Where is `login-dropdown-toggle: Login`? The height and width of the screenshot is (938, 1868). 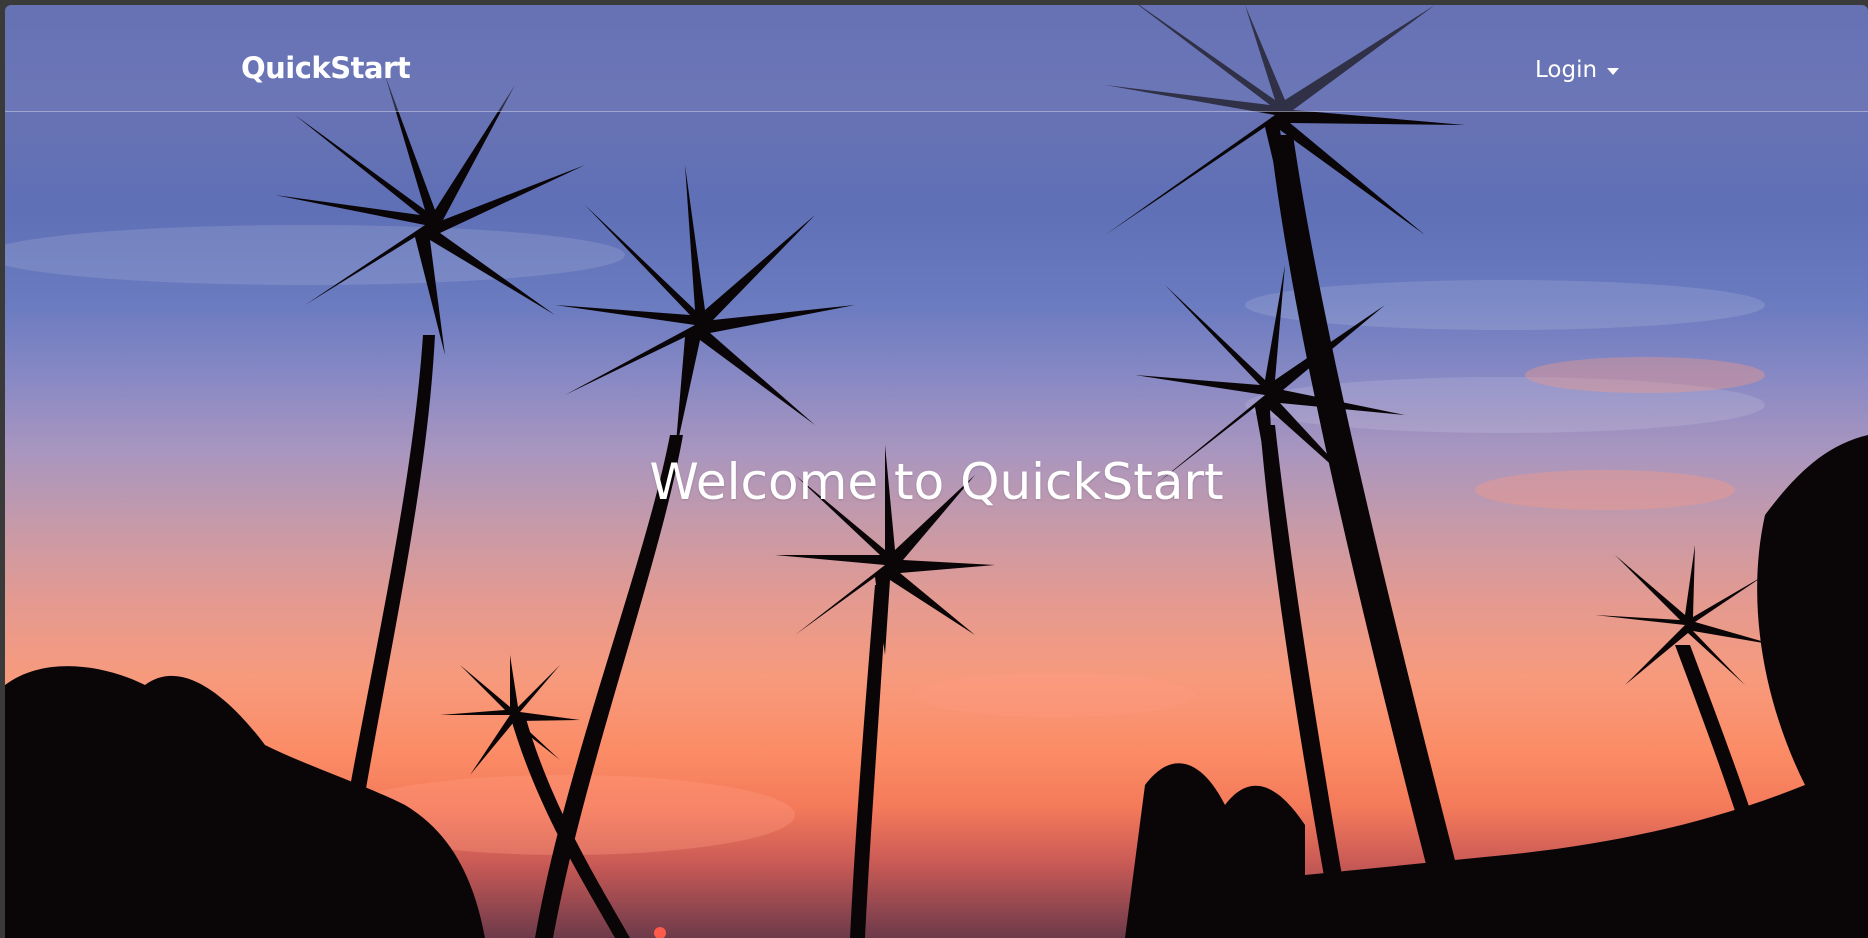
login-dropdown-toggle: Login is located at coordinates (1577, 70).